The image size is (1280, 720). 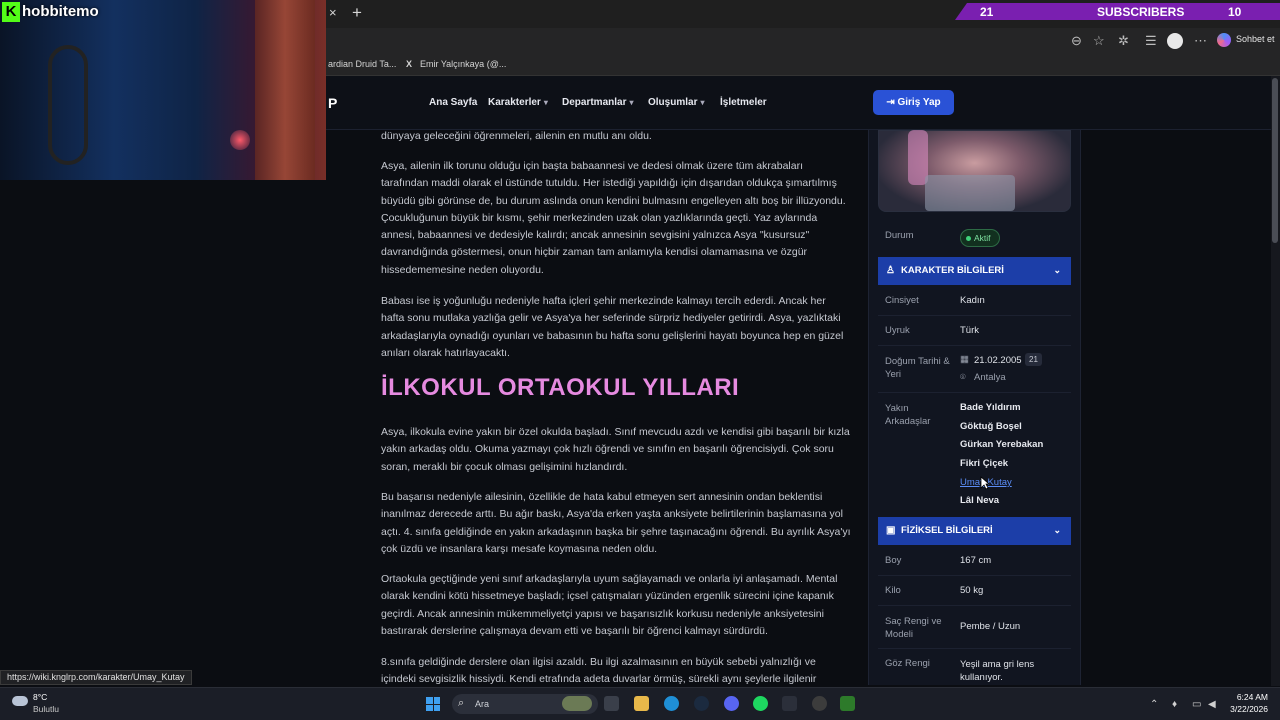 What do you see at coordinates (997, 671) in the screenshot?
I see `eye-value: Yeşil ama gri lens kullanıyor.` at bounding box center [997, 671].